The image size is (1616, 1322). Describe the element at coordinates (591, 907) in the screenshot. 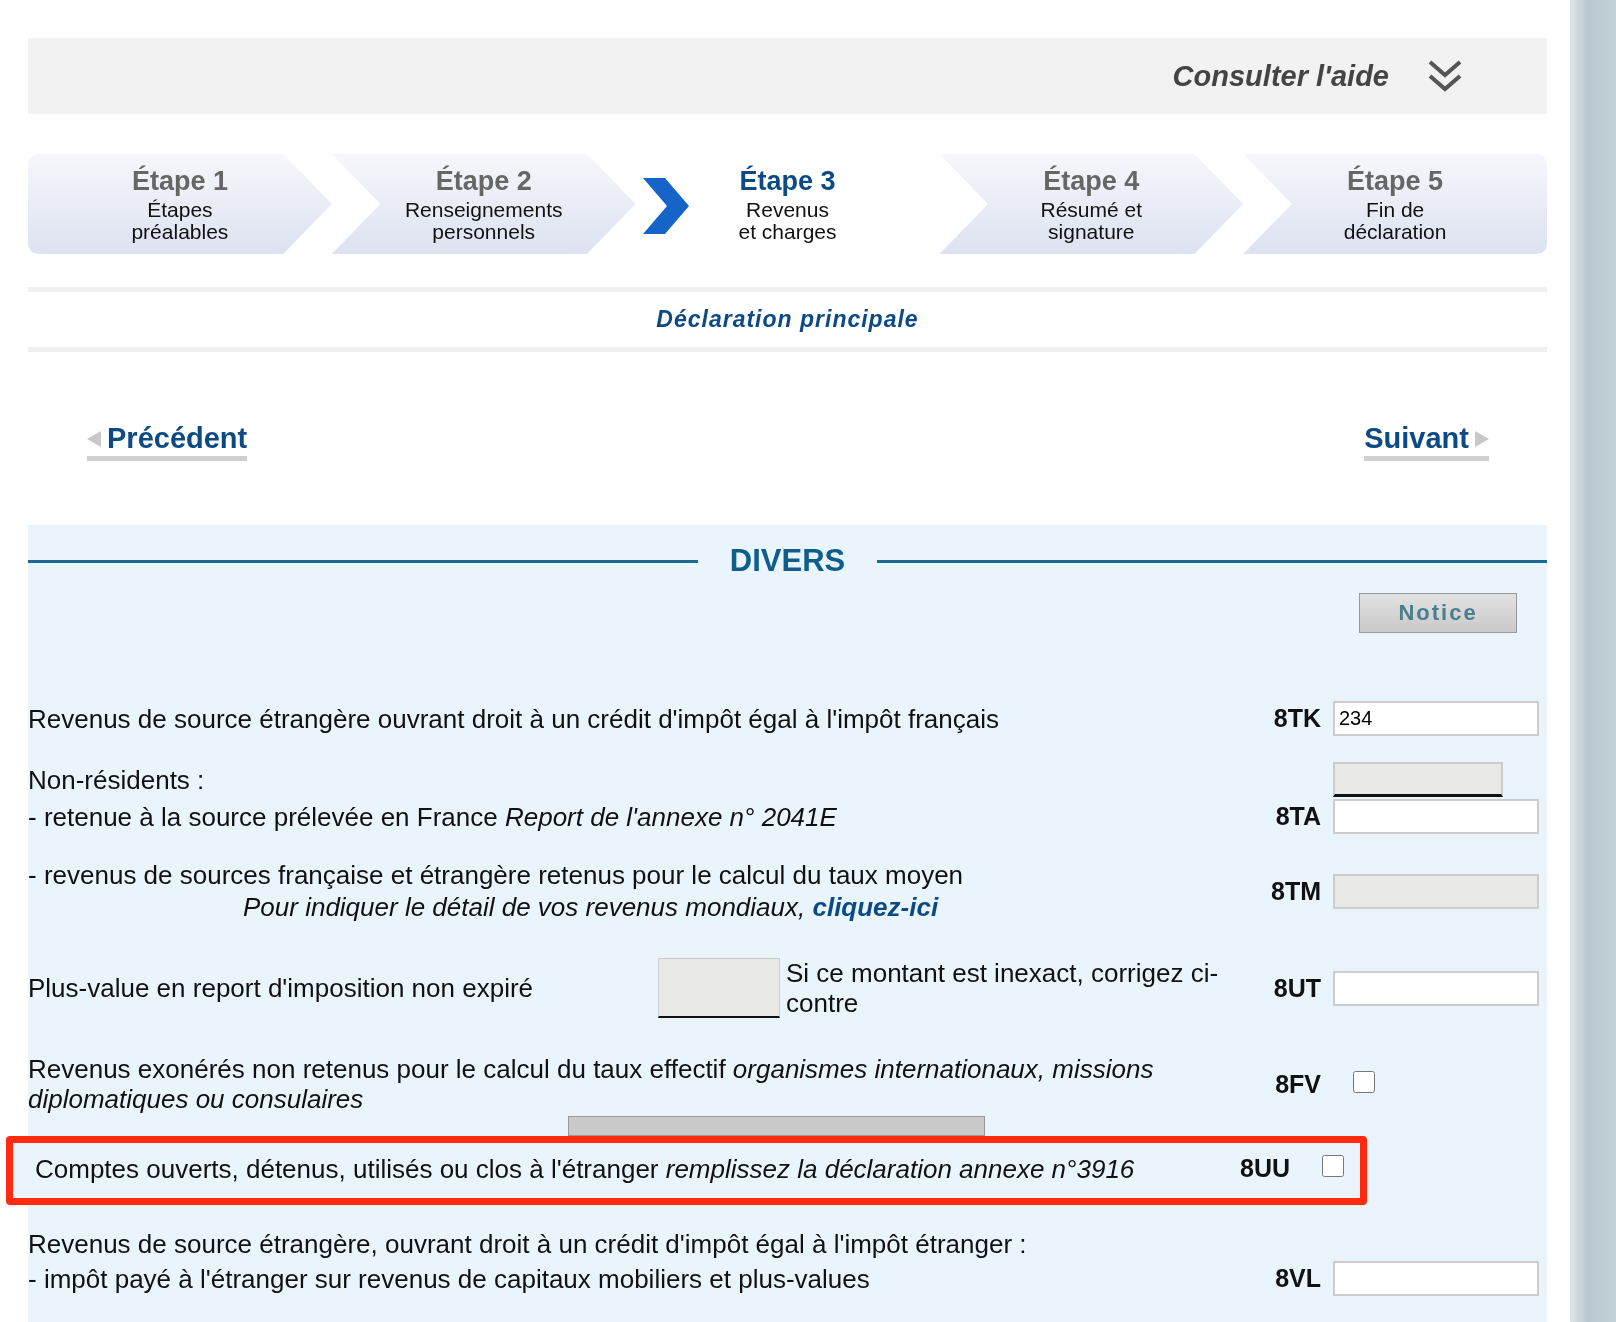

I see `hint-text: Pour indiquer le détail de vos revenus mondiaux, cliquez-ici` at that location.